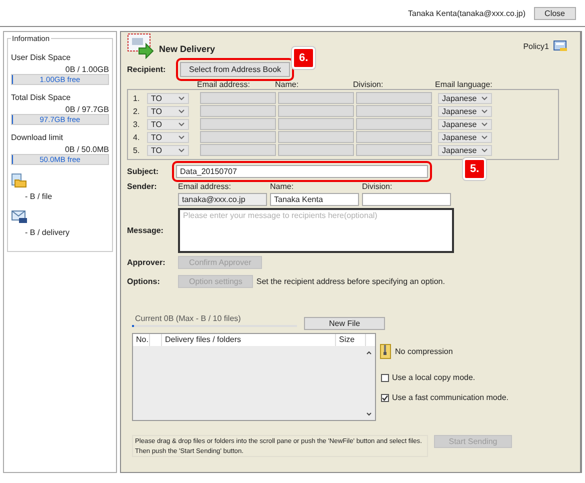 The width and height of the screenshot is (585, 483). I want to click on limit-text: - B / delivery, so click(47, 232).